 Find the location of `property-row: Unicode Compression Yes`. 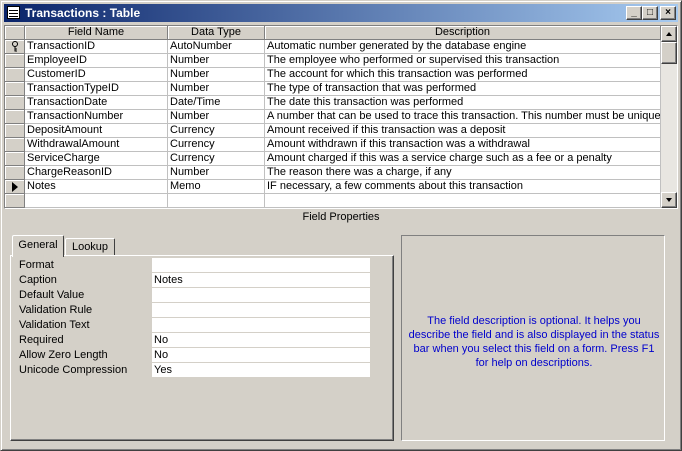

property-row: Unicode Compression Yes is located at coordinates (195, 370).